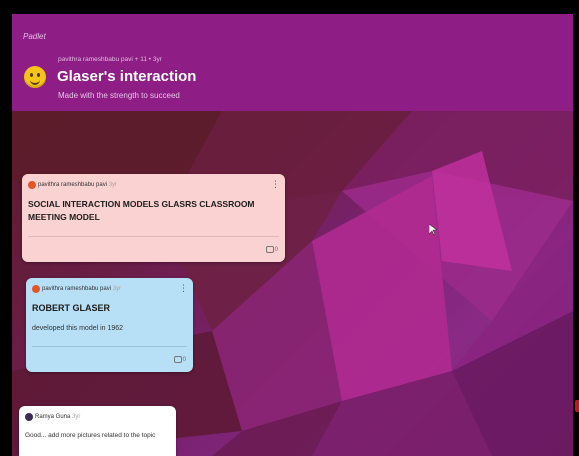 This screenshot has height=456, width=579. I want to click on wall-author-meta: pavithra rameshbabu pavi + 11 • 3yr, so click(110, 59).